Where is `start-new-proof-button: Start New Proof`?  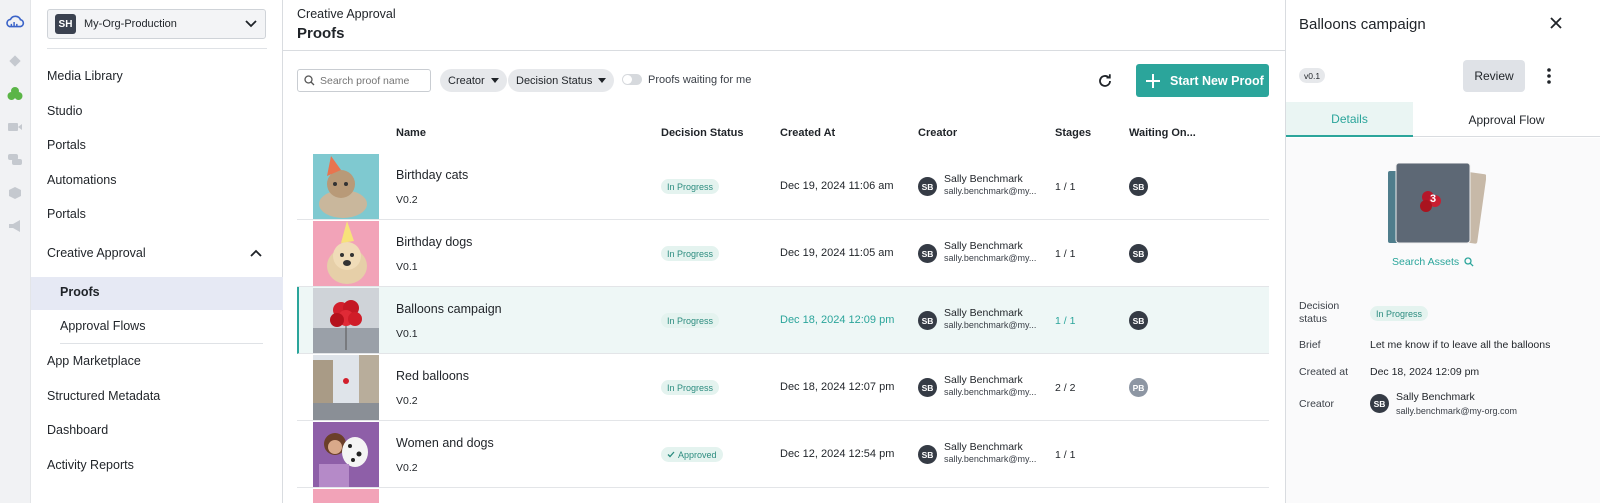
start-new-proof-button: Start New Proof is located at coordinates (1202, 80).